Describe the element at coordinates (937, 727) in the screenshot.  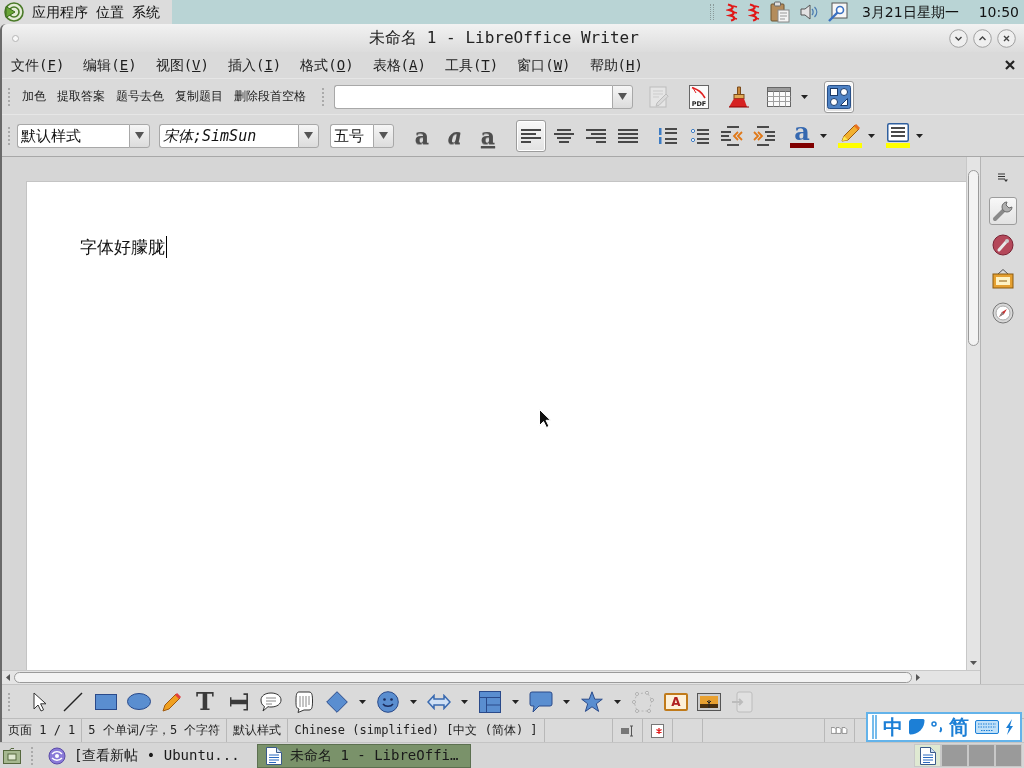
I see `punctuation-icon` at that location.